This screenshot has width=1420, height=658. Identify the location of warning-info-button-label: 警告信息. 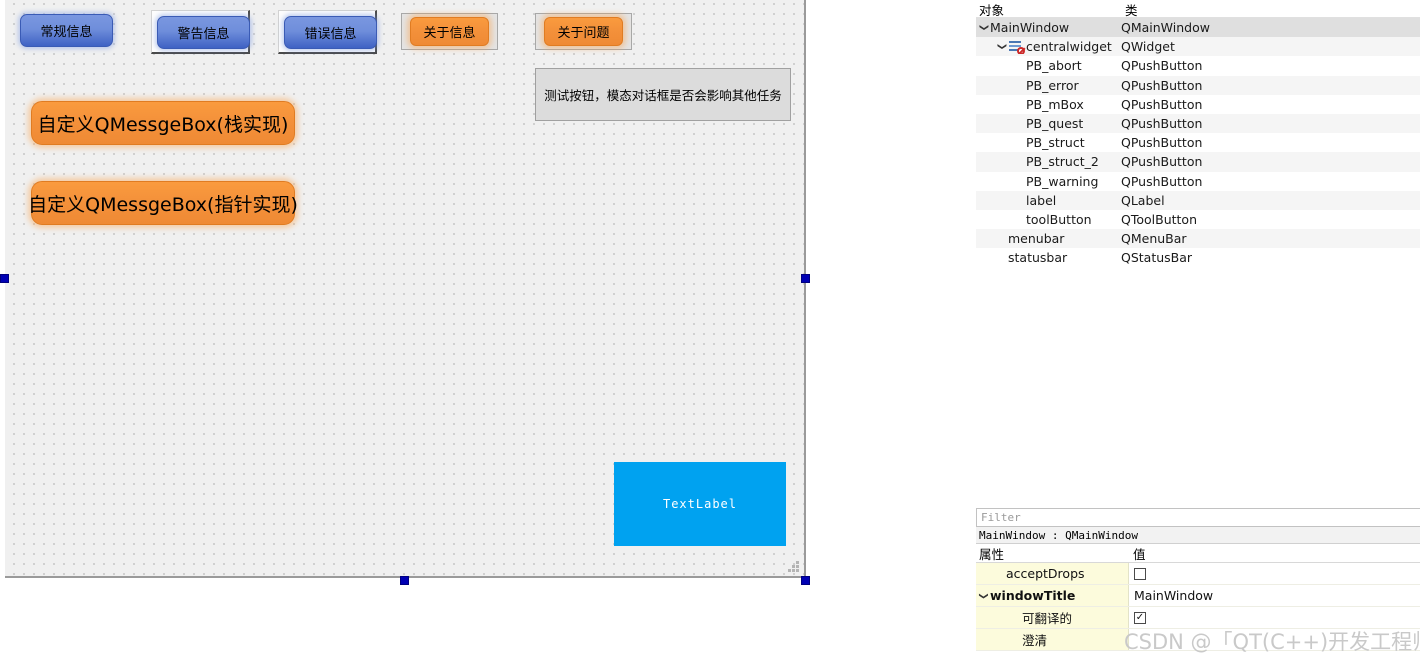
(203, 34).